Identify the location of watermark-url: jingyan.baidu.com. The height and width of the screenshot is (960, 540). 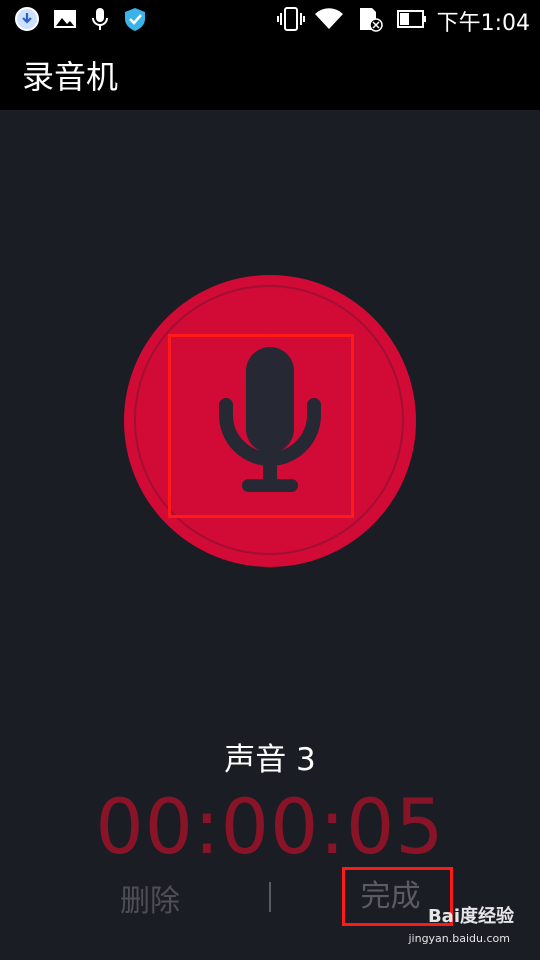
(459, 938).